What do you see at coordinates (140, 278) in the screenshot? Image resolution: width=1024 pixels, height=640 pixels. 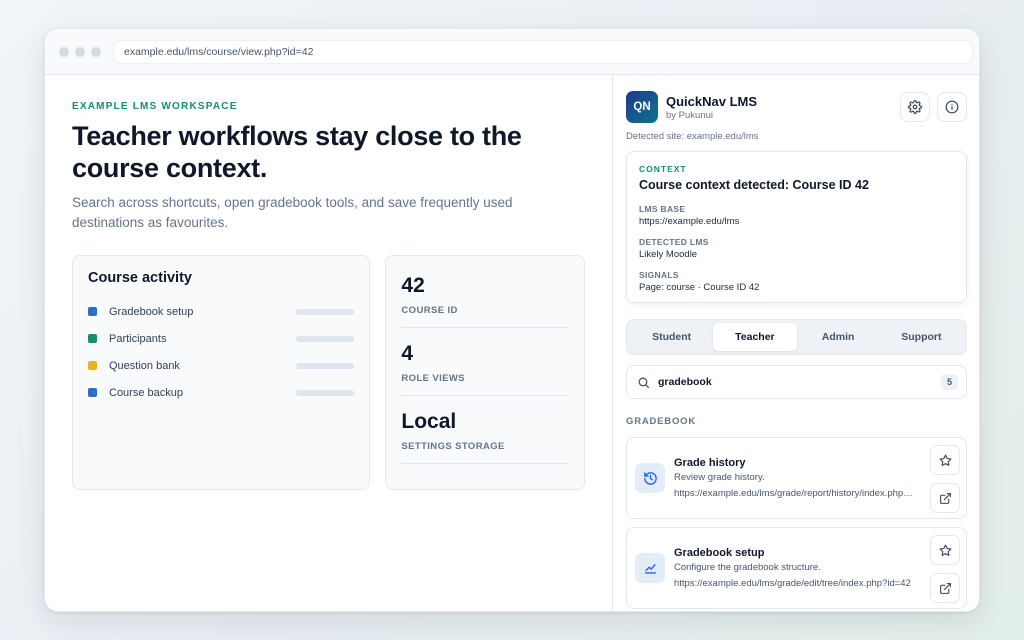 I see `course-activity-title: Course activity` at bounding box center [140, 278].